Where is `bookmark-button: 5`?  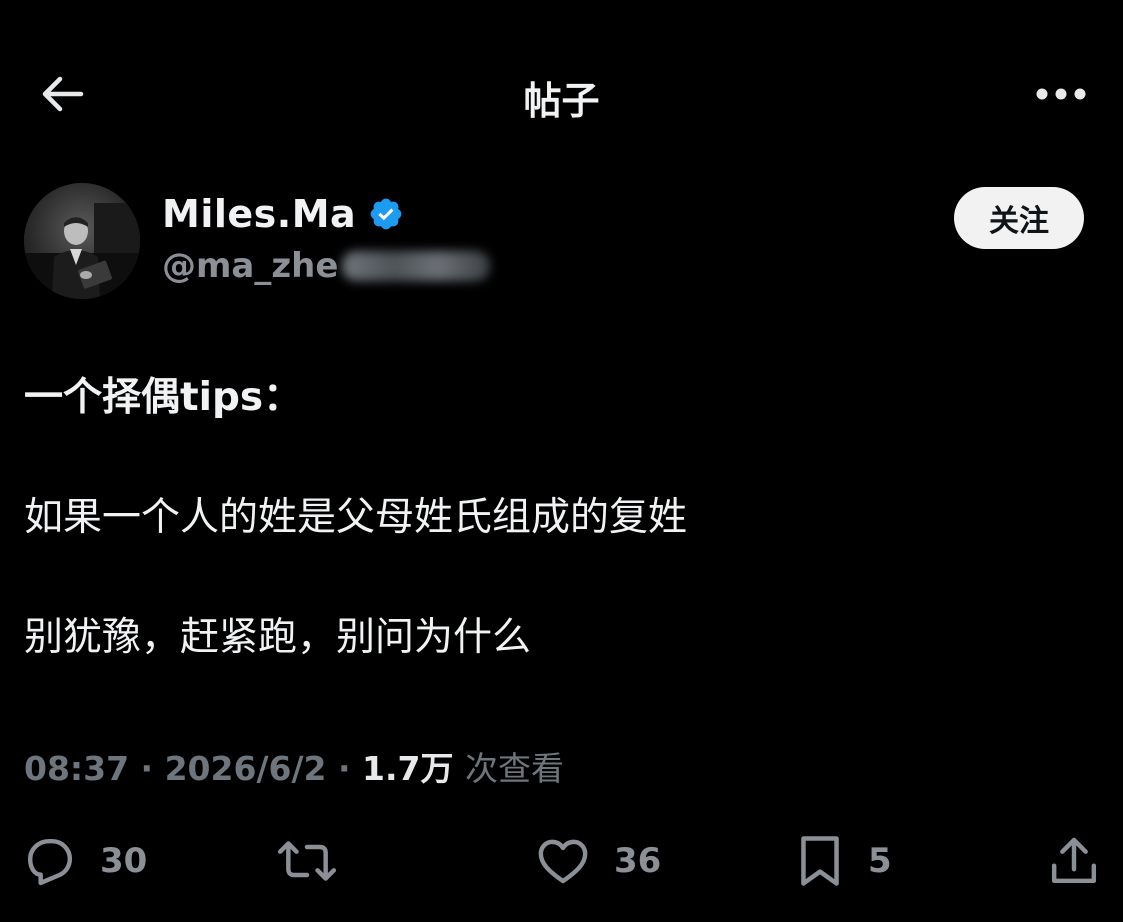 bookmark-button: 5 is located at coordinates (843, 861).